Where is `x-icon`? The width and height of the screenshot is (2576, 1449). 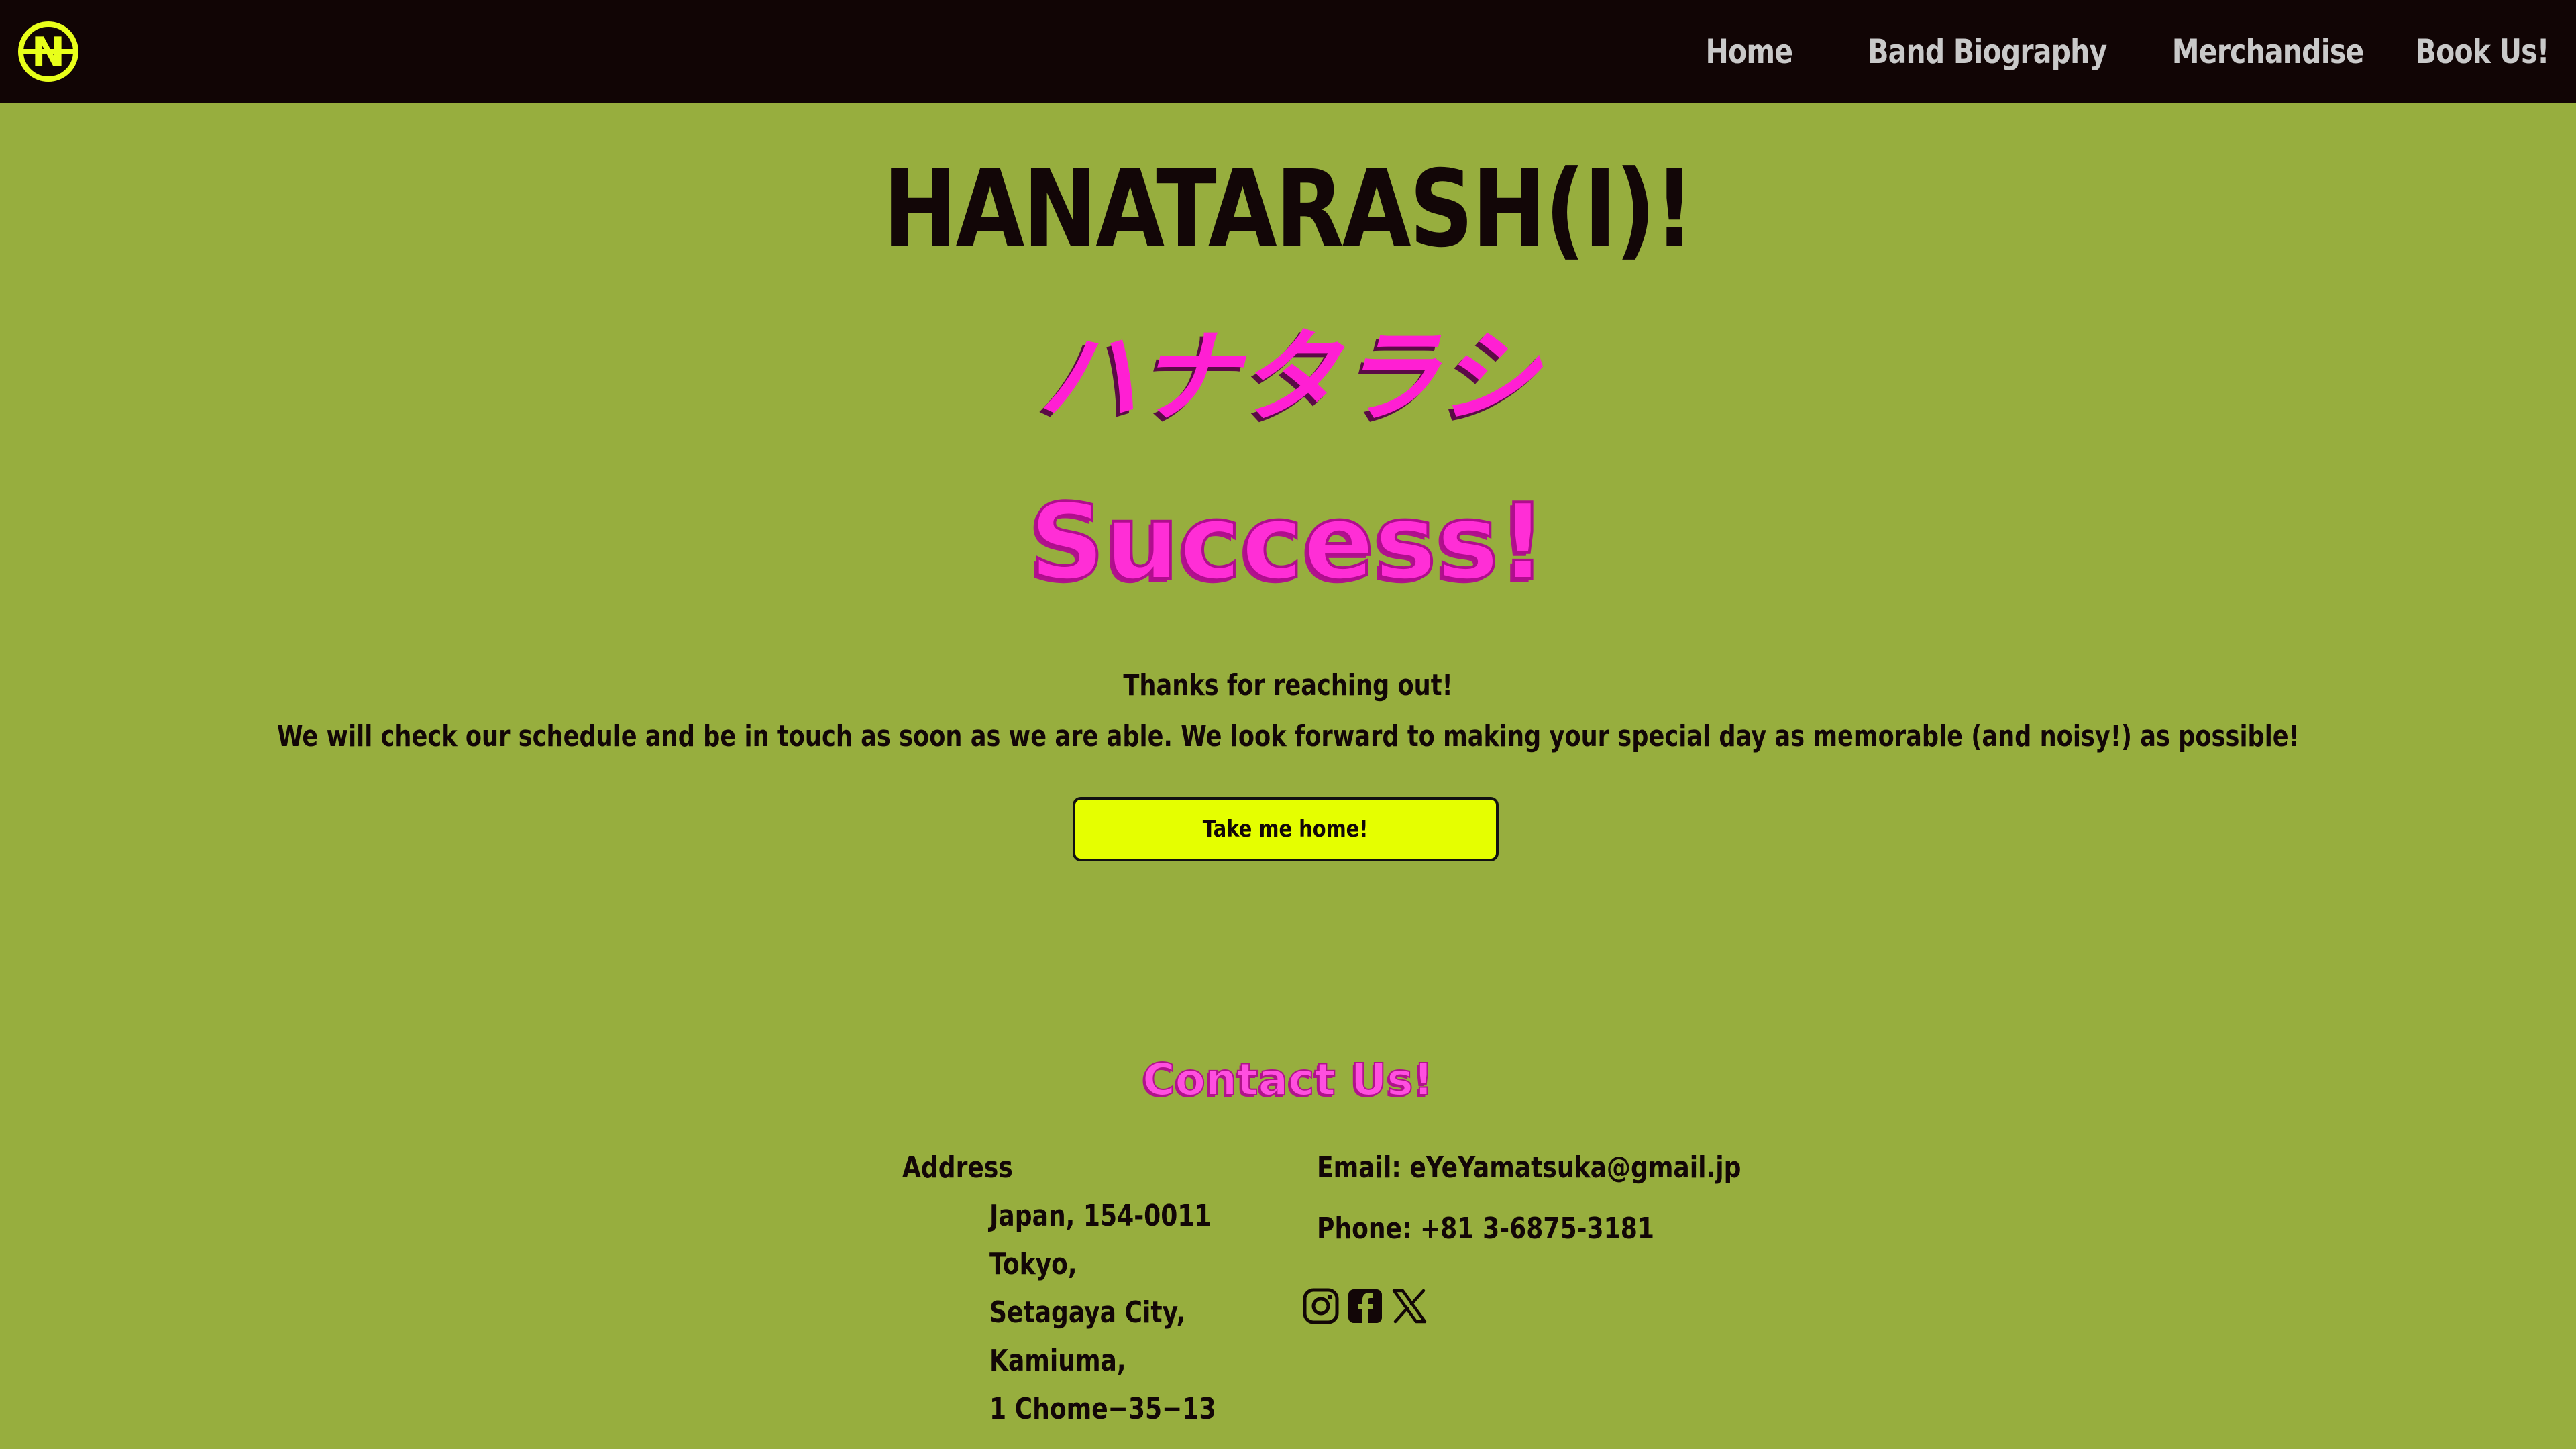 x-icon is located at coordinates (1409, 1306).